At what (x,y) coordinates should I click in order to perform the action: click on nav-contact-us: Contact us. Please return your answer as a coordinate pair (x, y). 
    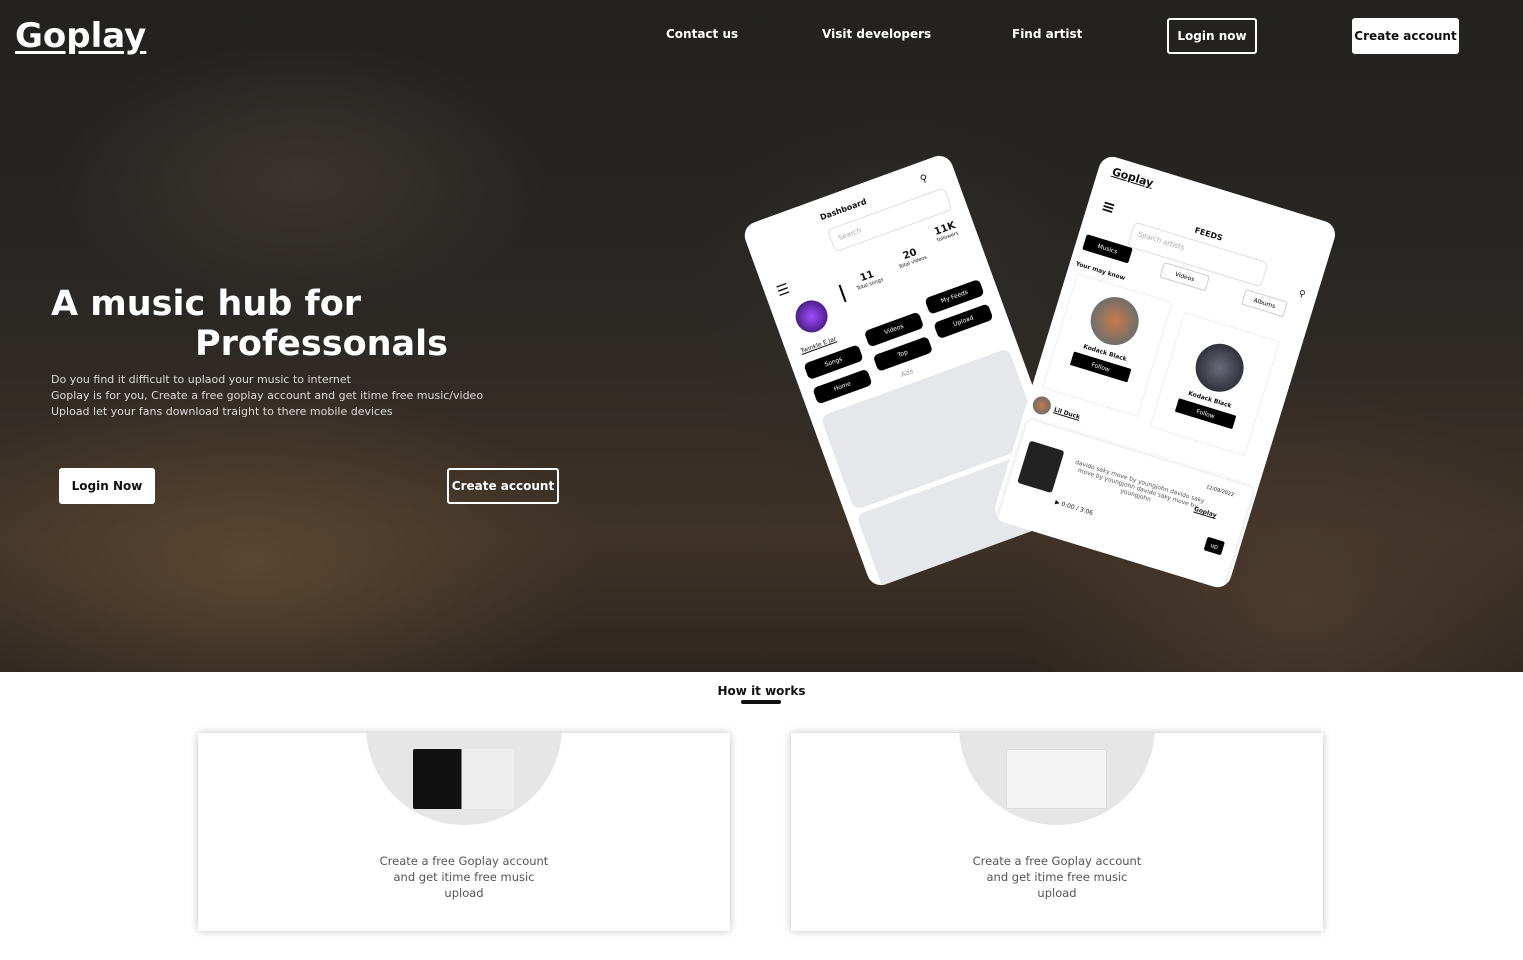
    Looking at the image, I should click on (702, 34).